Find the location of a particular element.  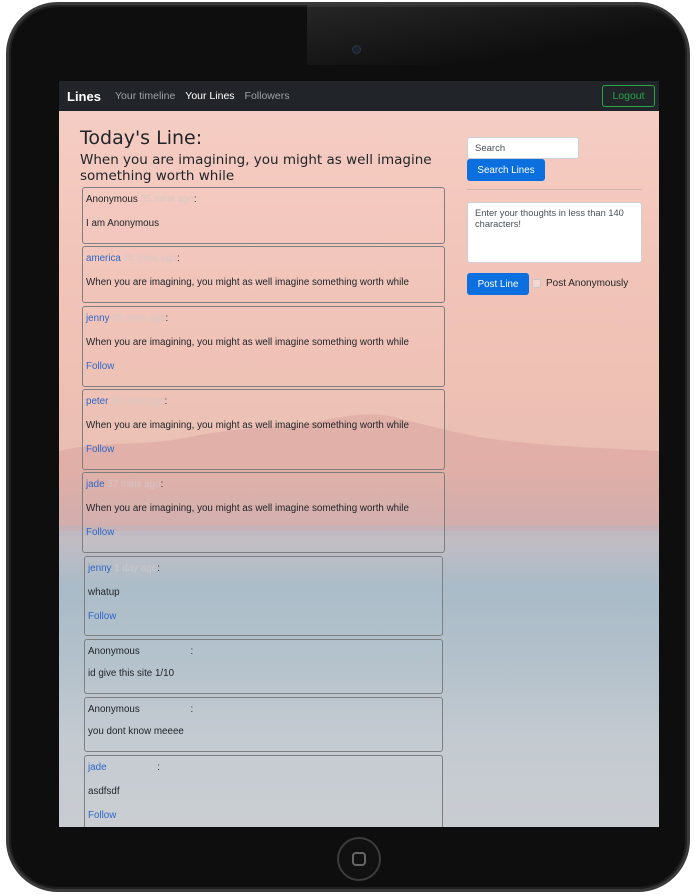

home-button is located at coordinates (359, 859).